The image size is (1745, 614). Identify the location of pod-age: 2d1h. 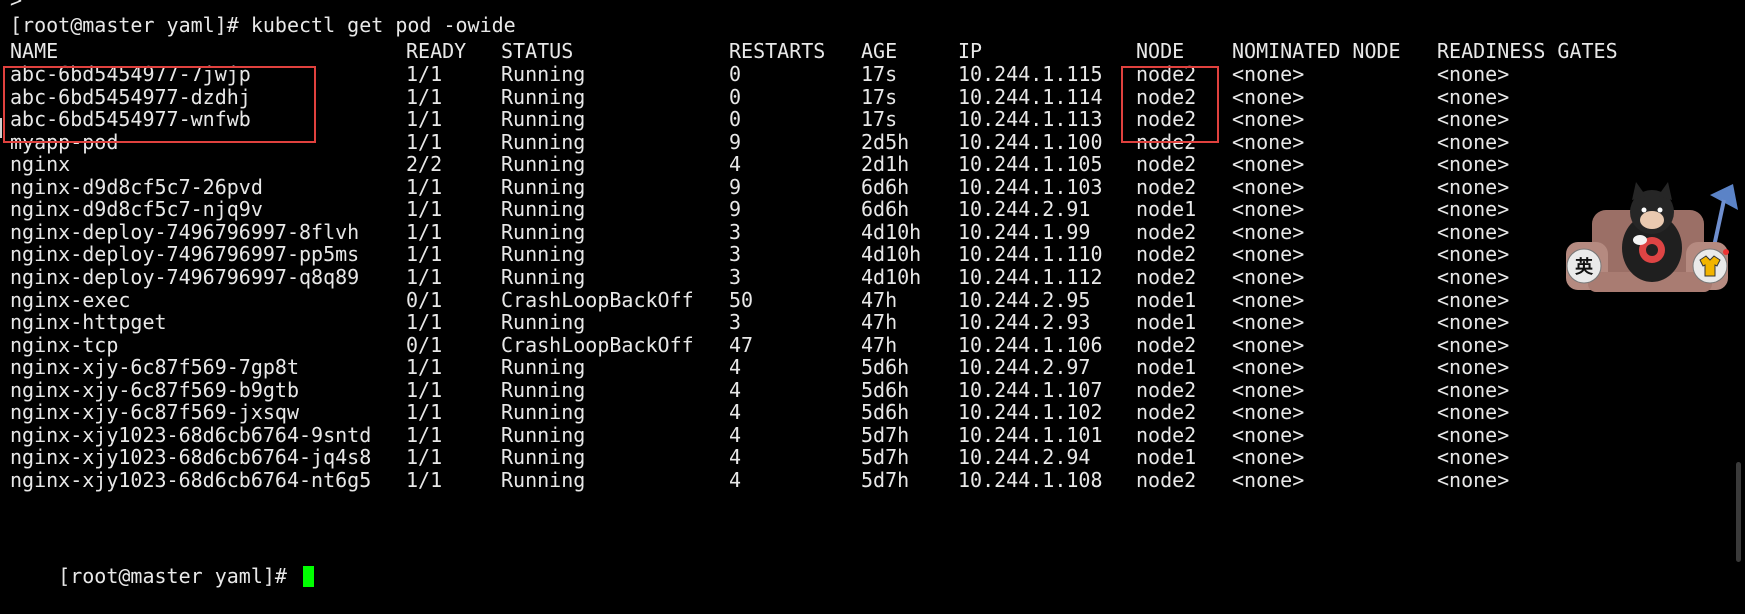
(885, 164).